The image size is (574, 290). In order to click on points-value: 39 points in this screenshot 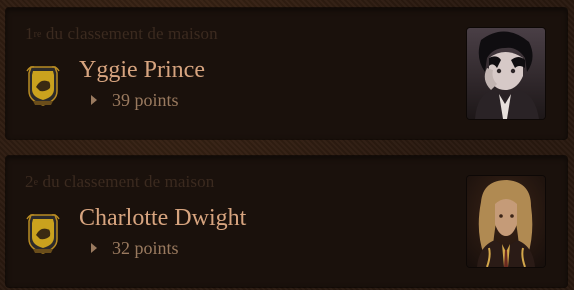, I will do `click(145, 99)`.